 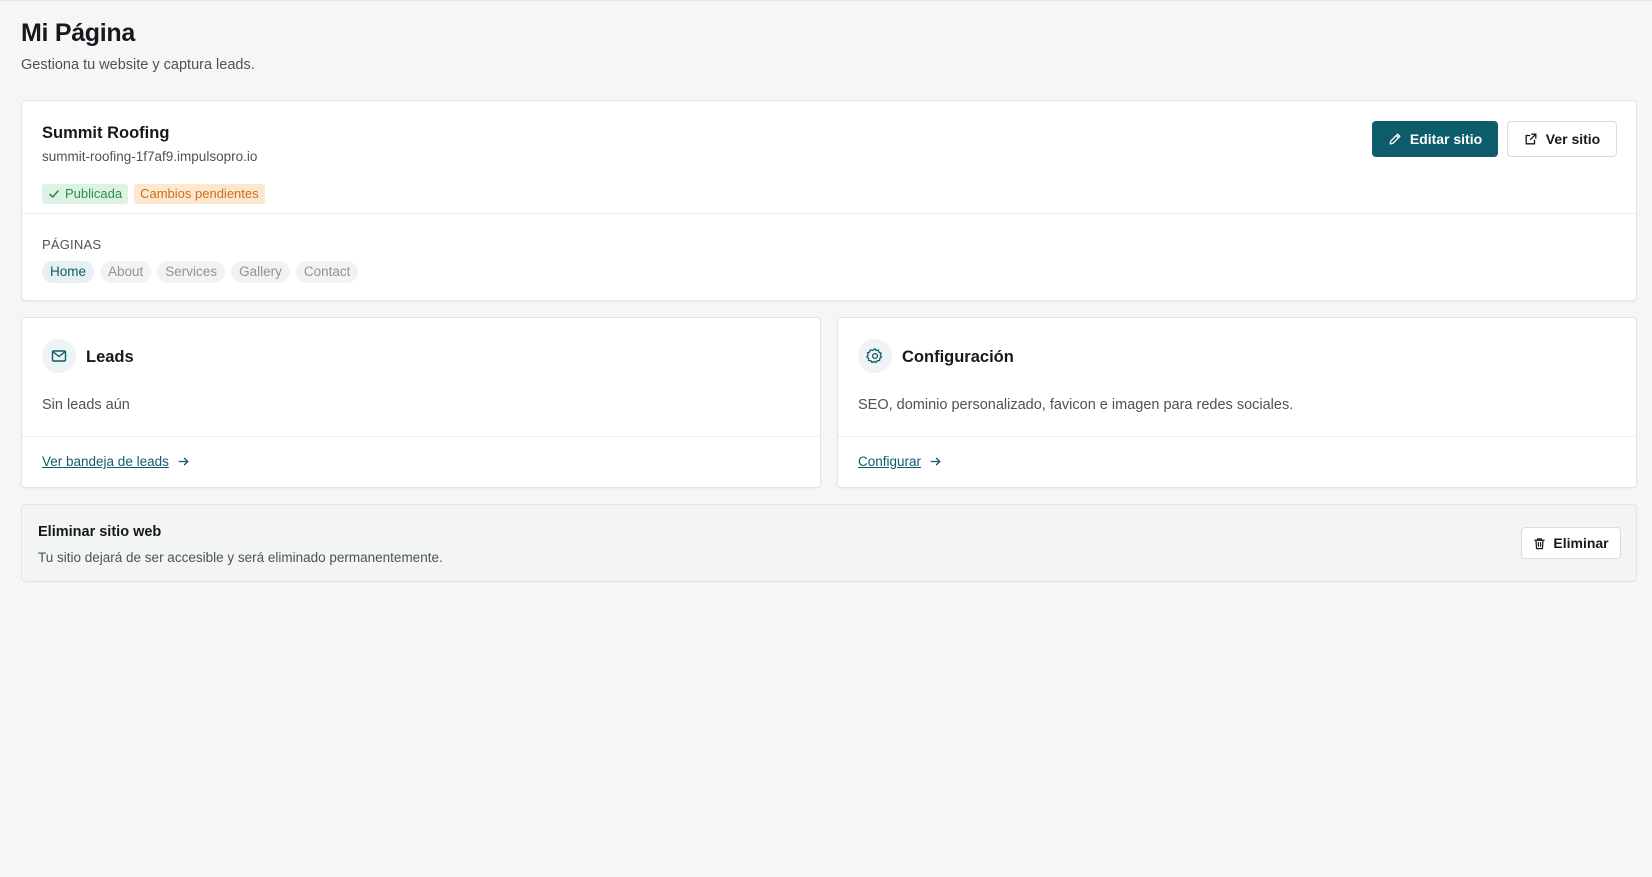 I want to click on leads-card-divider, so click(x=421, y=436).